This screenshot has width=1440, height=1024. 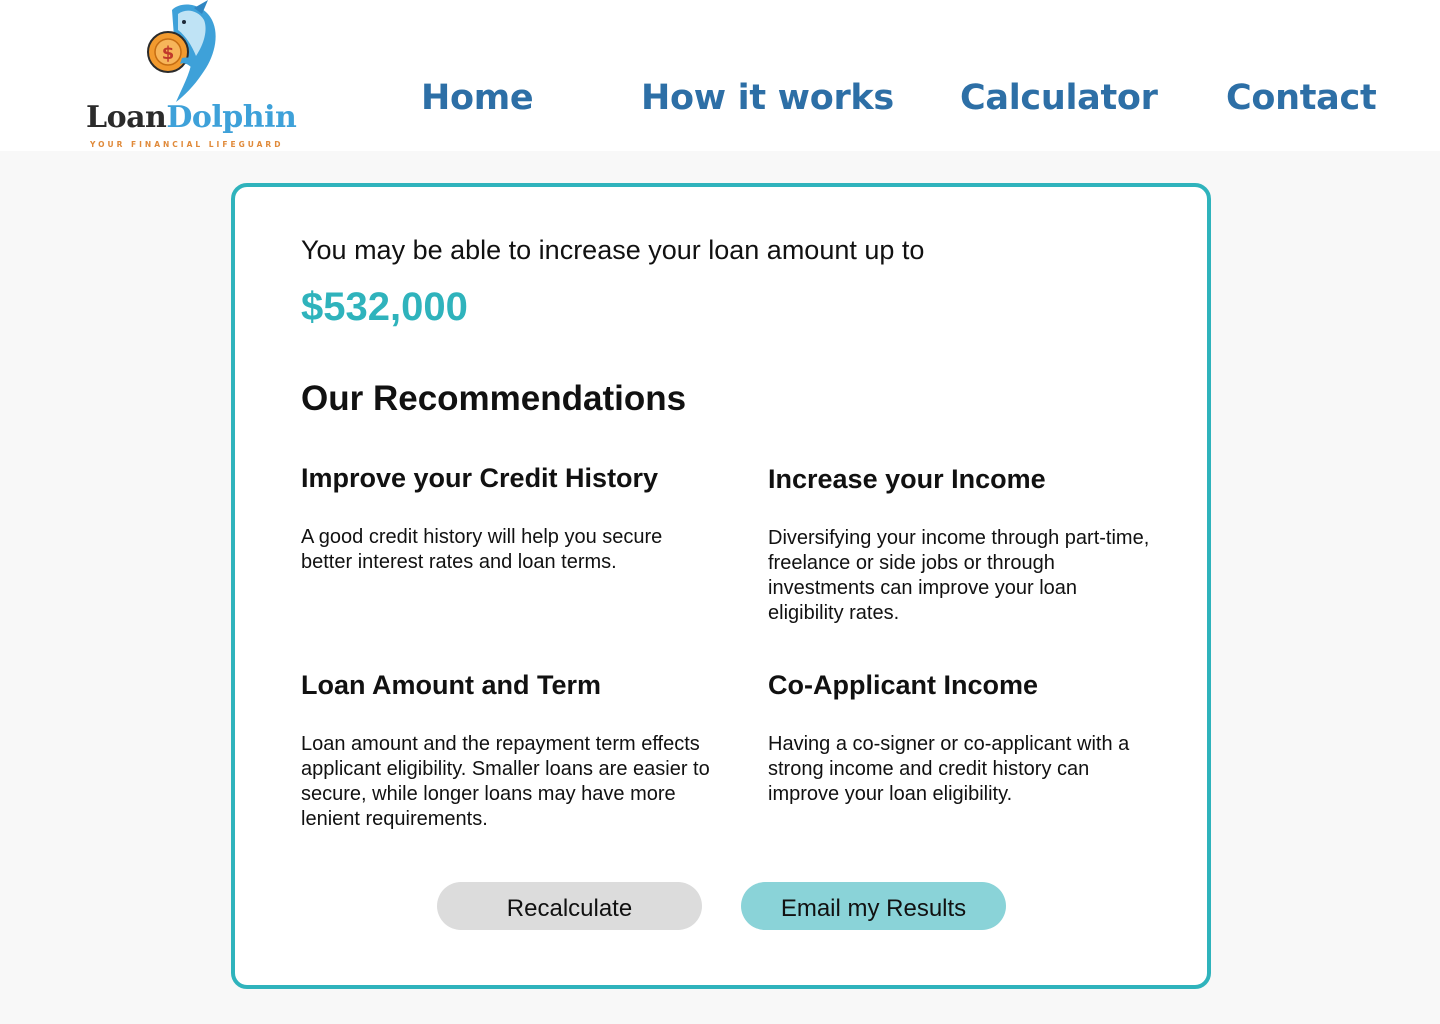 What do you see at coordinates (477, 98) in the screenshot?
I see `nav-home: Home` at bounding box center [477, 98].